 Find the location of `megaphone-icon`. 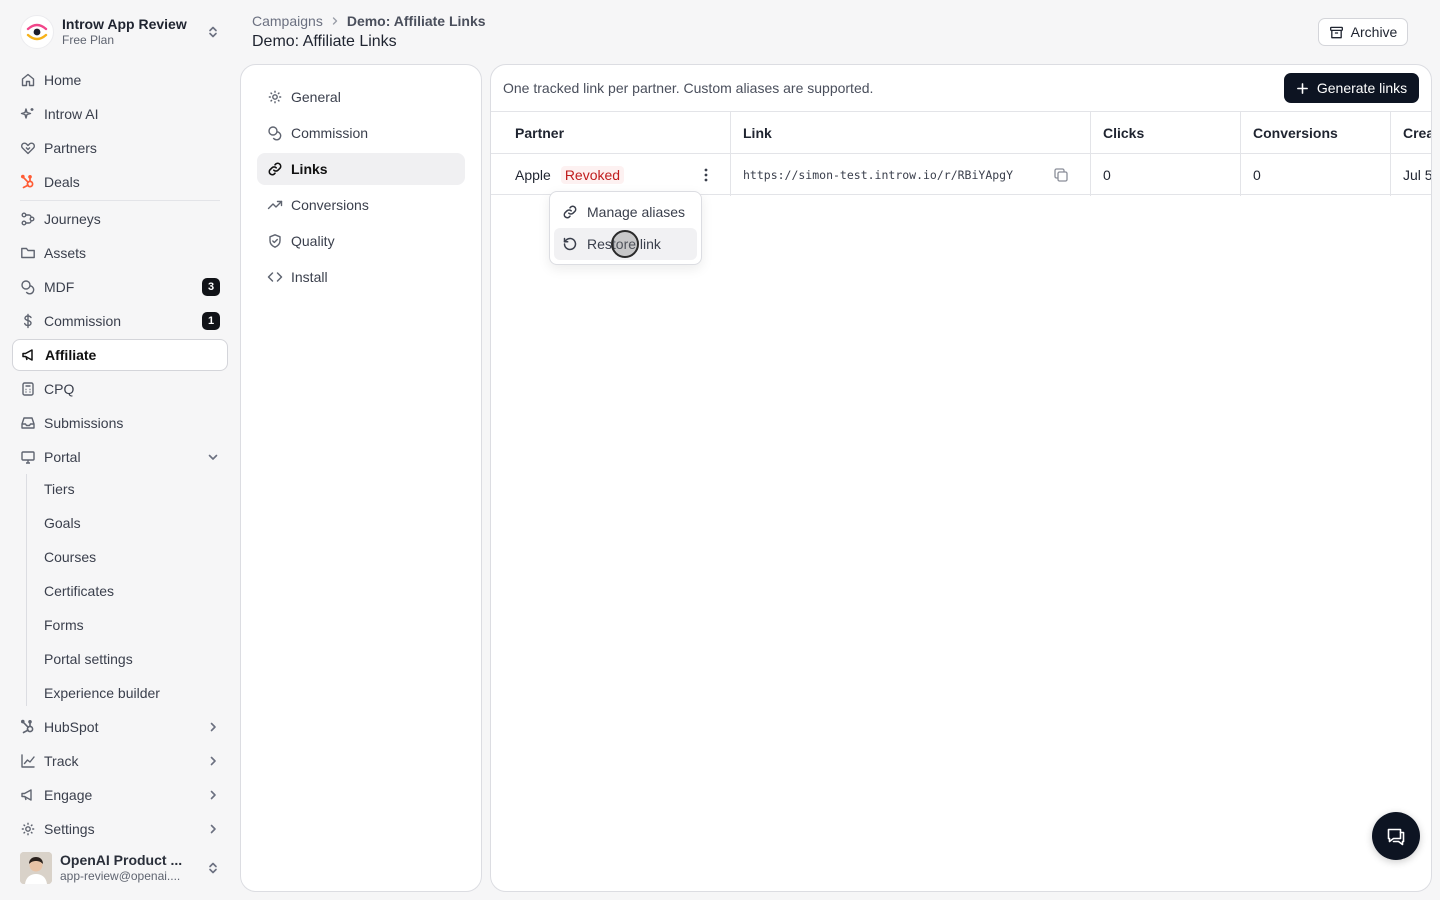

megaphone-icon is located at coordinates (29, 355).